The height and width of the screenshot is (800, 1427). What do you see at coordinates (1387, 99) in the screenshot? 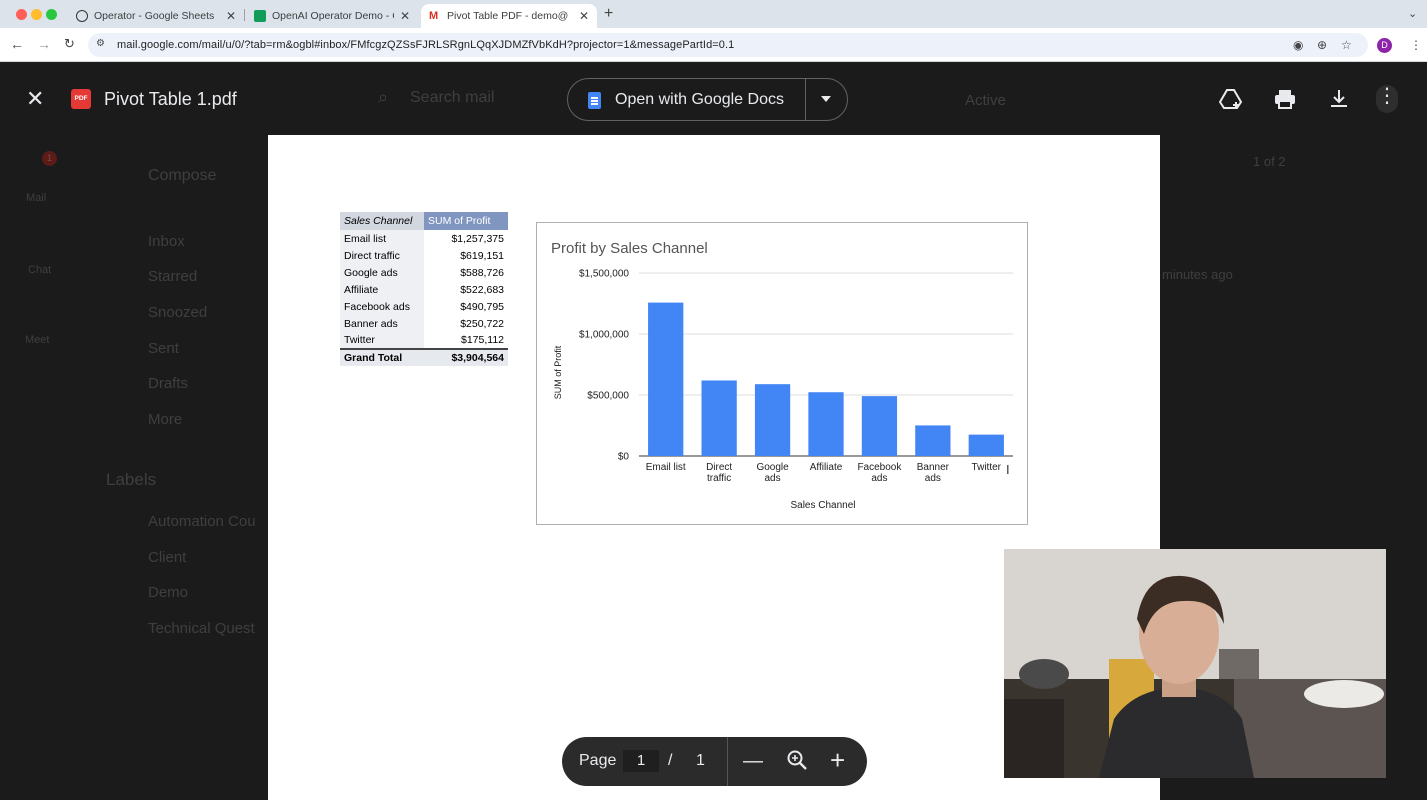
I see `more-options-icon: ⋮` at bounding box center [1387, 99].